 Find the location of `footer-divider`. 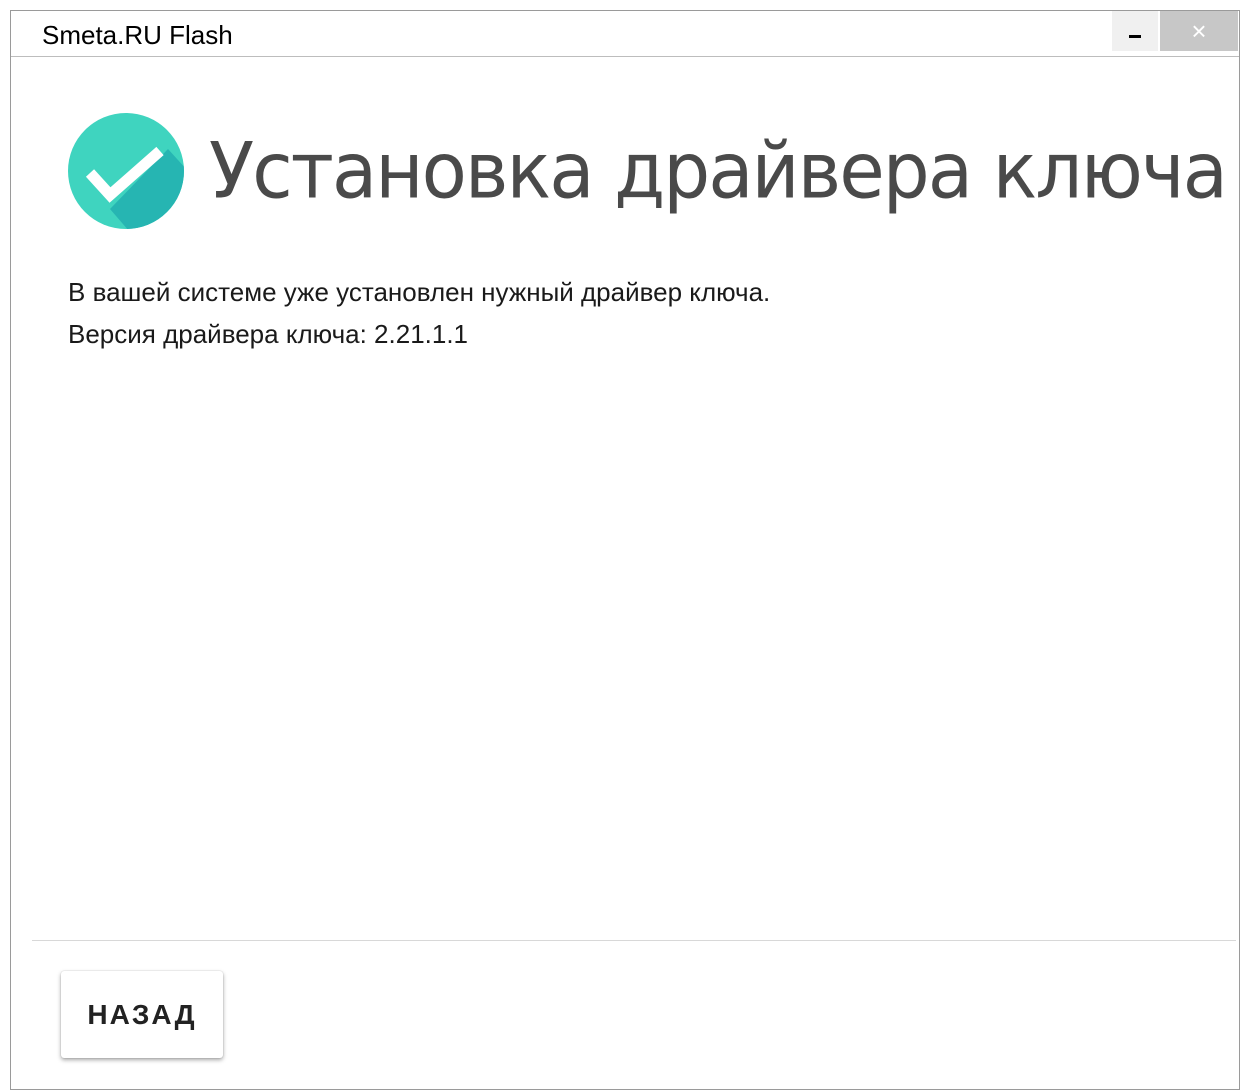

footer-divider is located at coordinates (634, 940).